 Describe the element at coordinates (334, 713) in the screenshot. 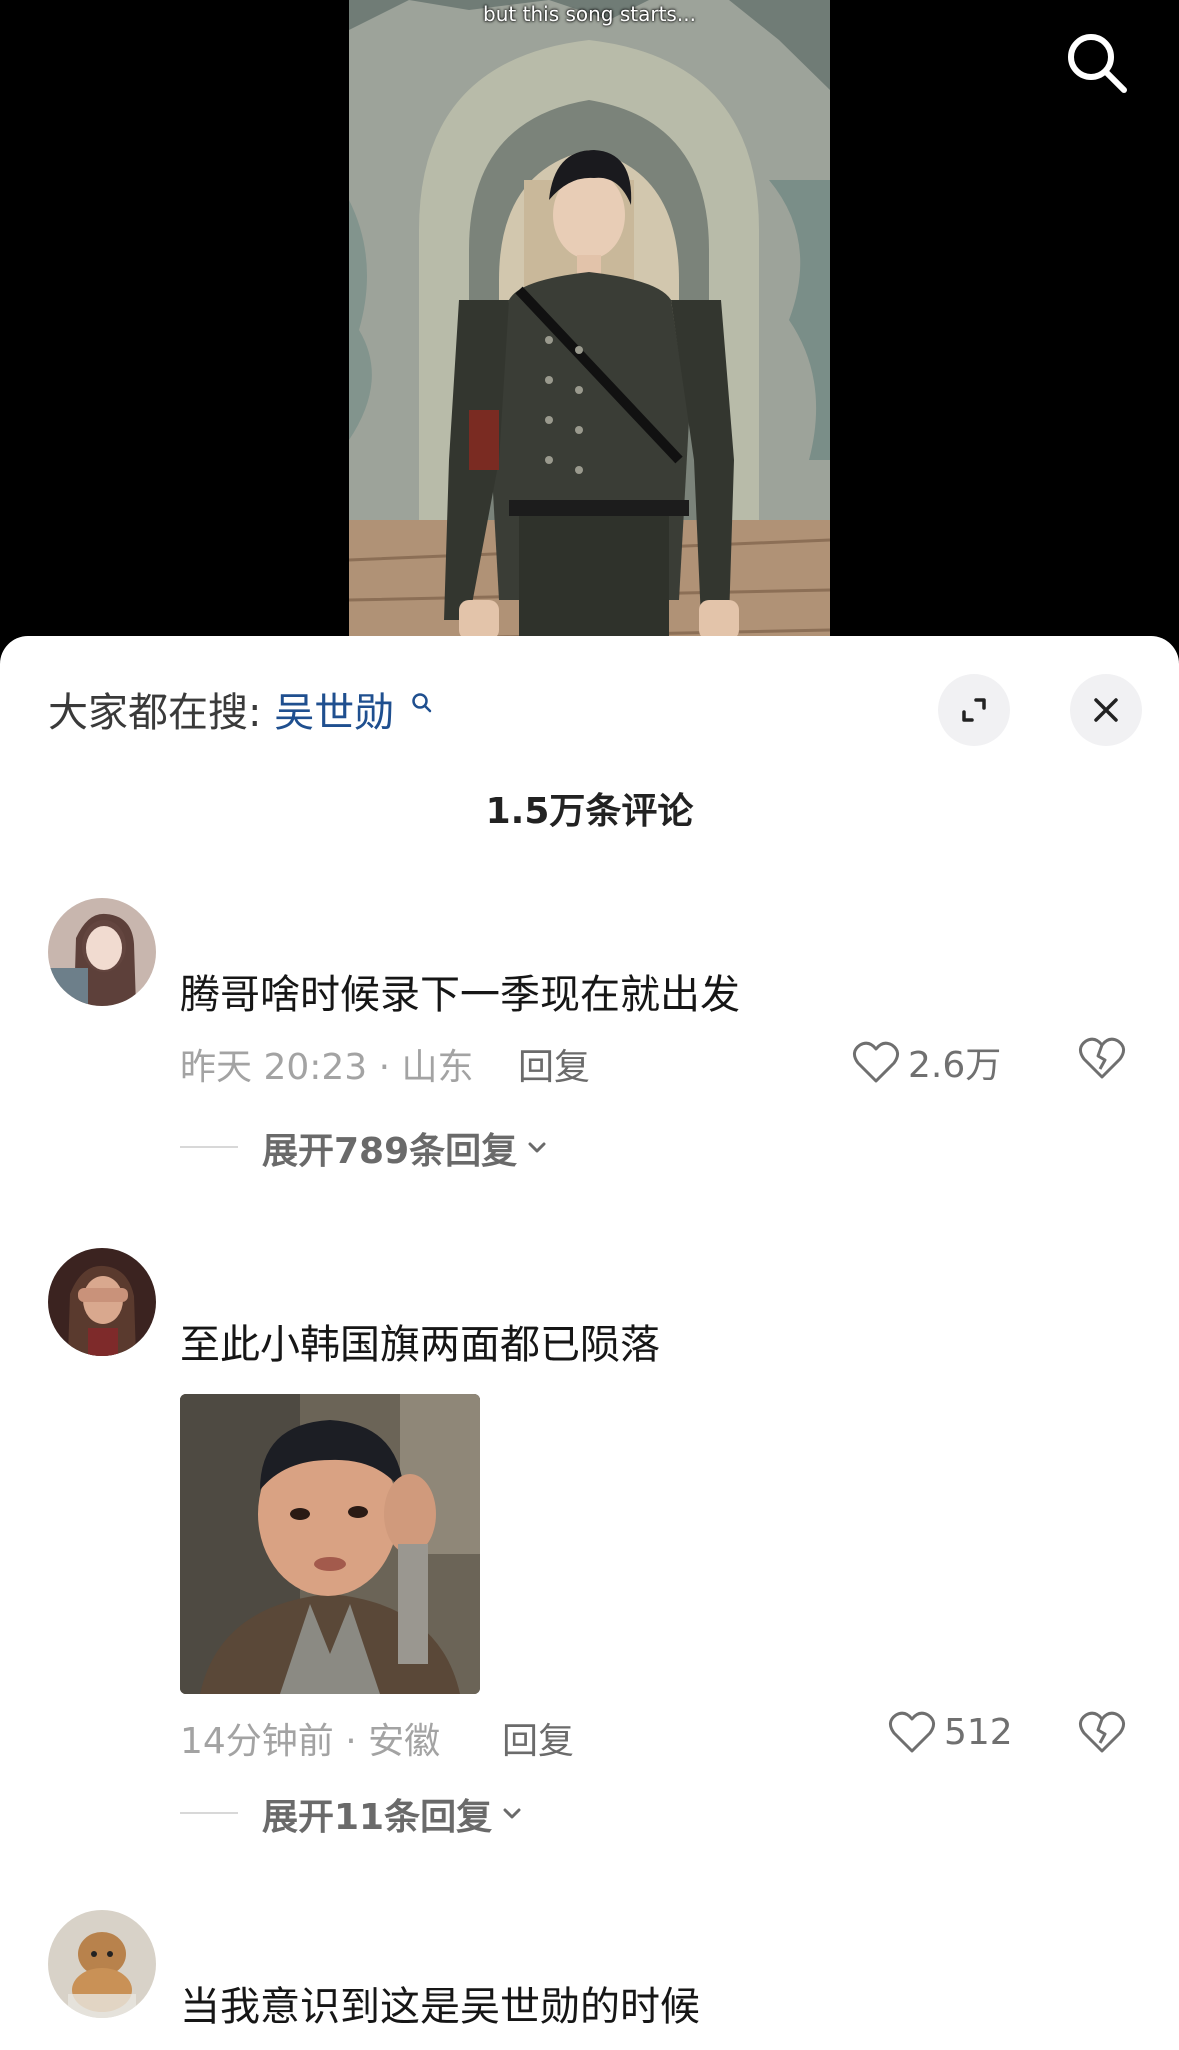

I see `hot-search-keyword: 吴世勋` at that location.